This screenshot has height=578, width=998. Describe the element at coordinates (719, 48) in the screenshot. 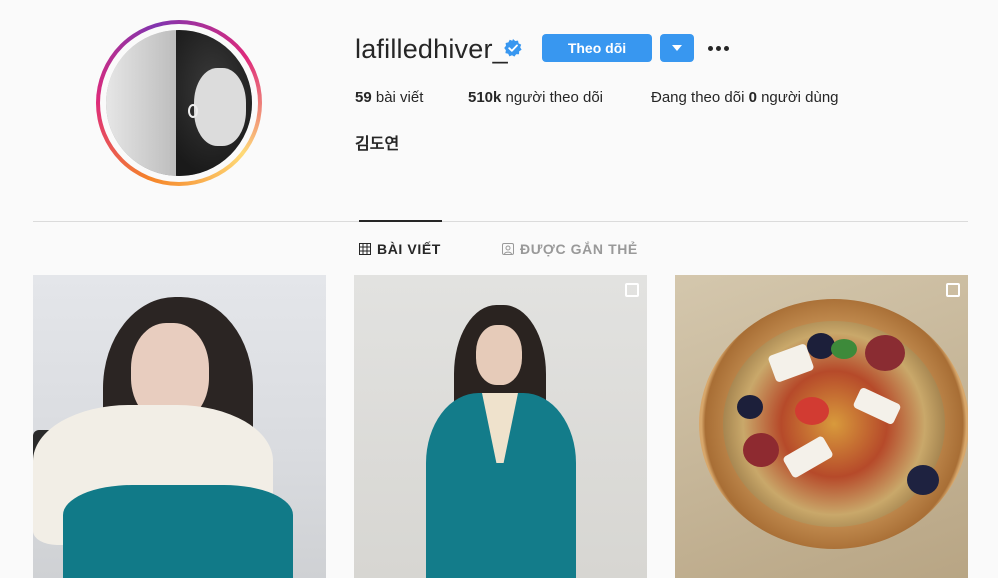

I see `more-options-icon` at that location.